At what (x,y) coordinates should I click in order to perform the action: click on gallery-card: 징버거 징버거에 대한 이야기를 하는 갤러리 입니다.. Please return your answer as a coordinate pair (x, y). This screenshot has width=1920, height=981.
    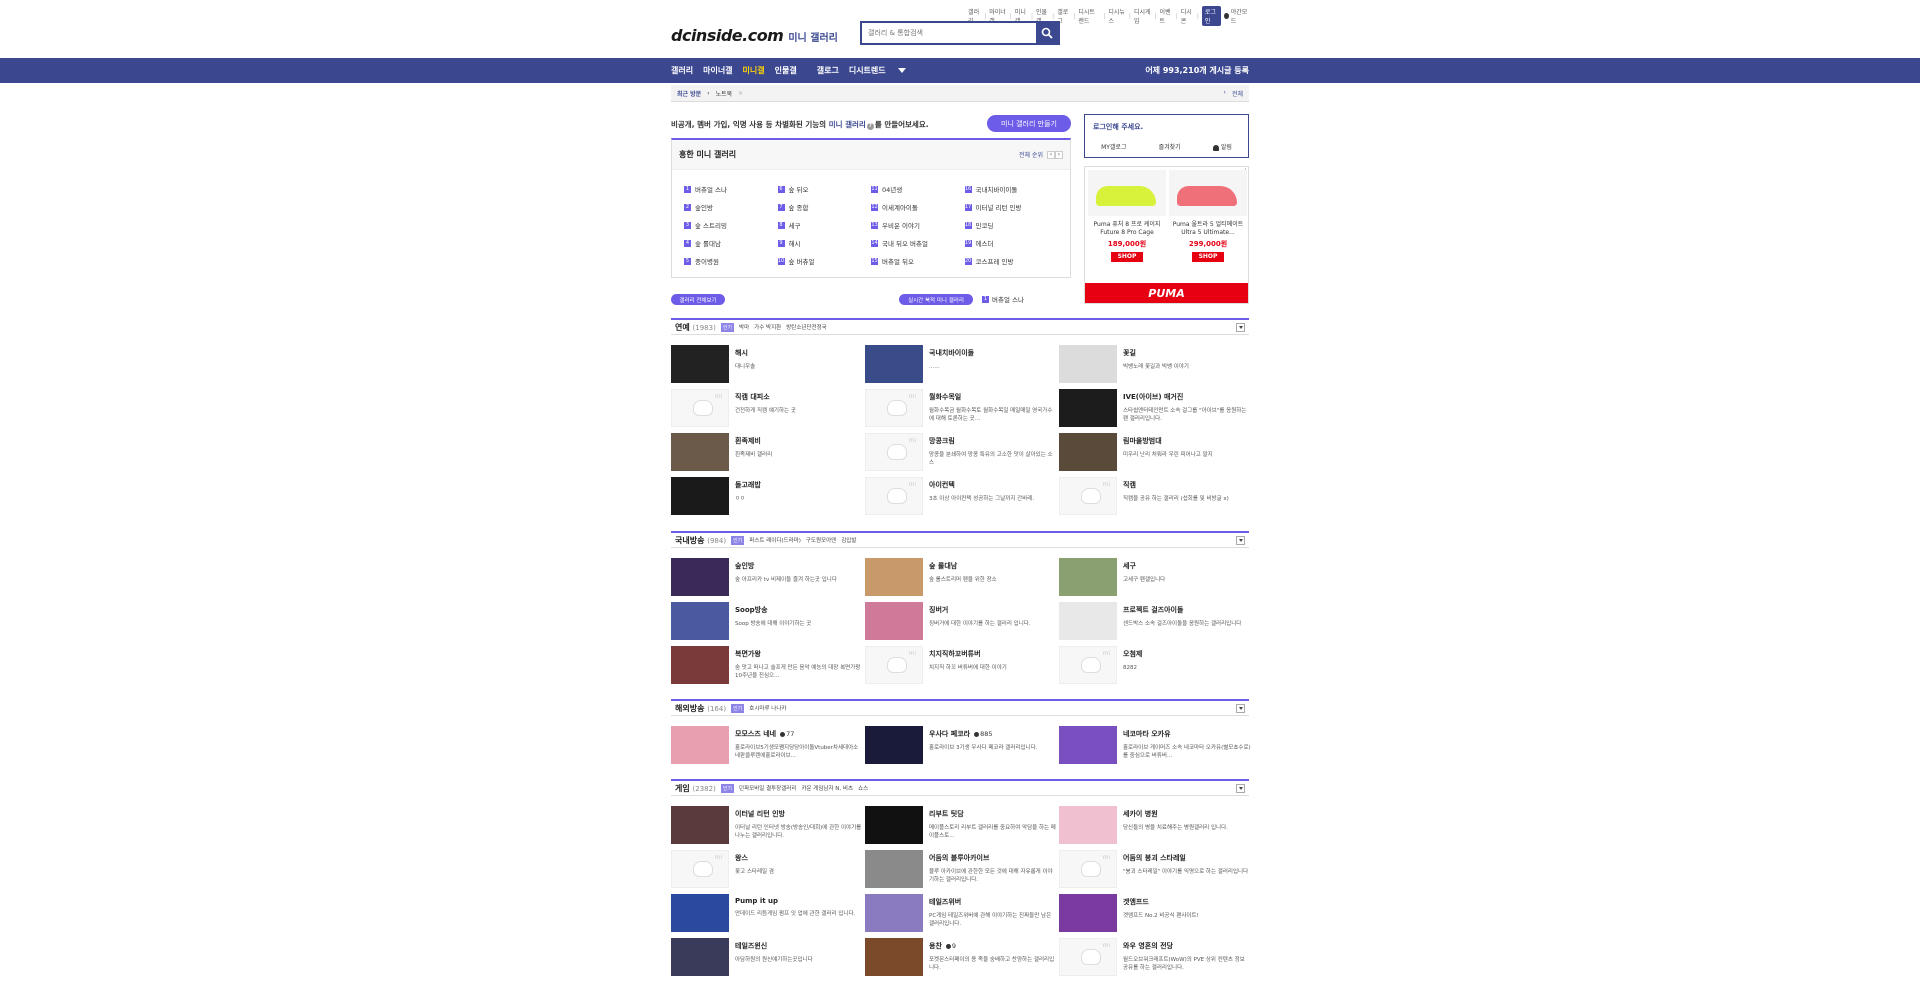
    Looking at the image, I should click on (962, 623).